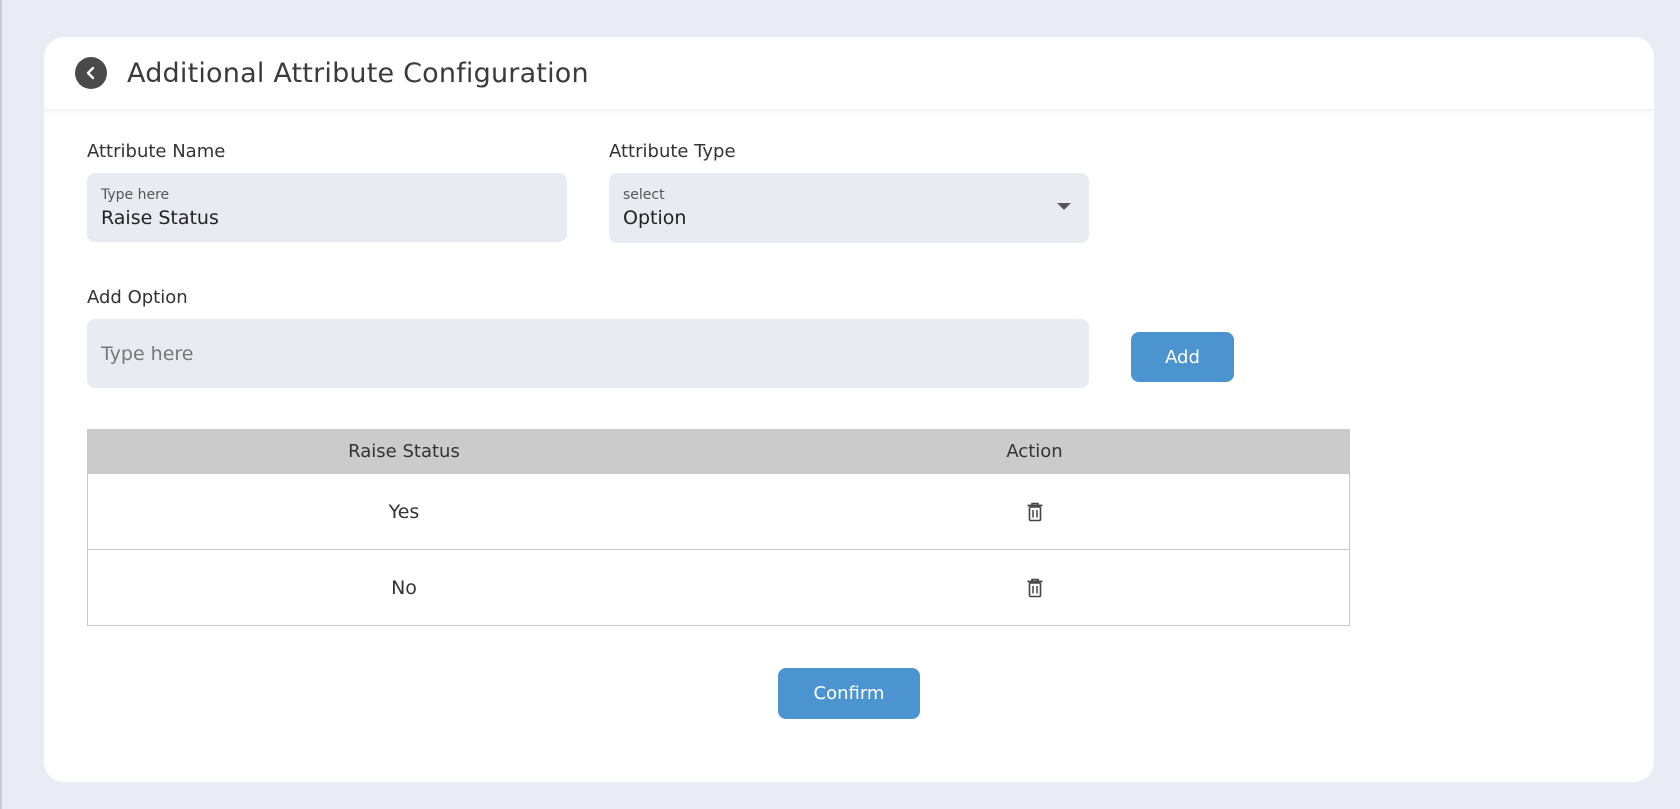 The width and height of the screenshot is (1680, 809). Describe the element at coordinates (135, 195) in the screenshot. I see `attribute-name-hint: Type here` at that location.